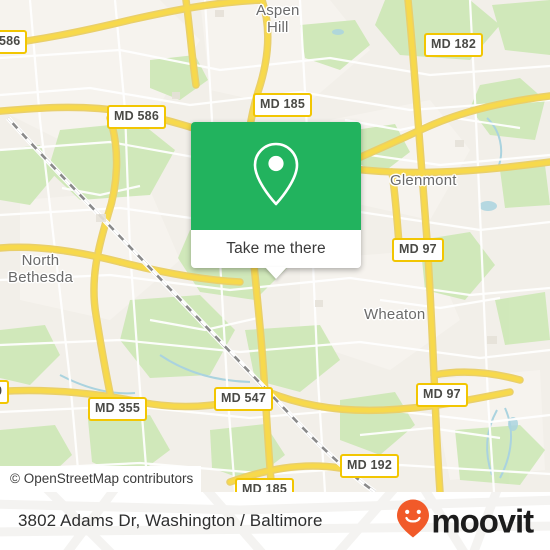 Image resolution: width=550 pixels, height=550 pixels. I want to click on highway-shield: MD 355, so click(117, 409).